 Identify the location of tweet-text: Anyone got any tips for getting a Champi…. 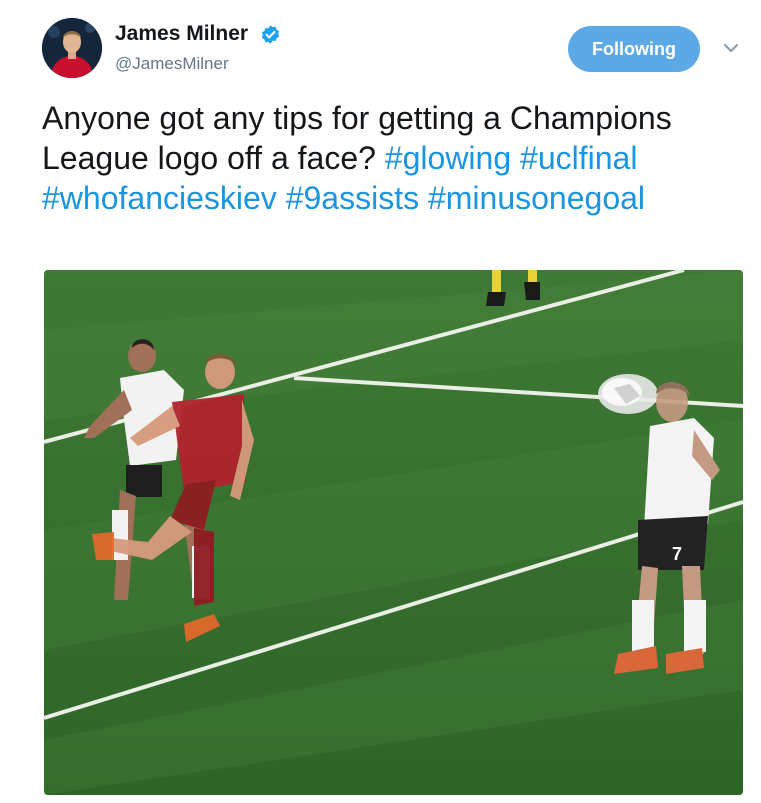
(392, 158).